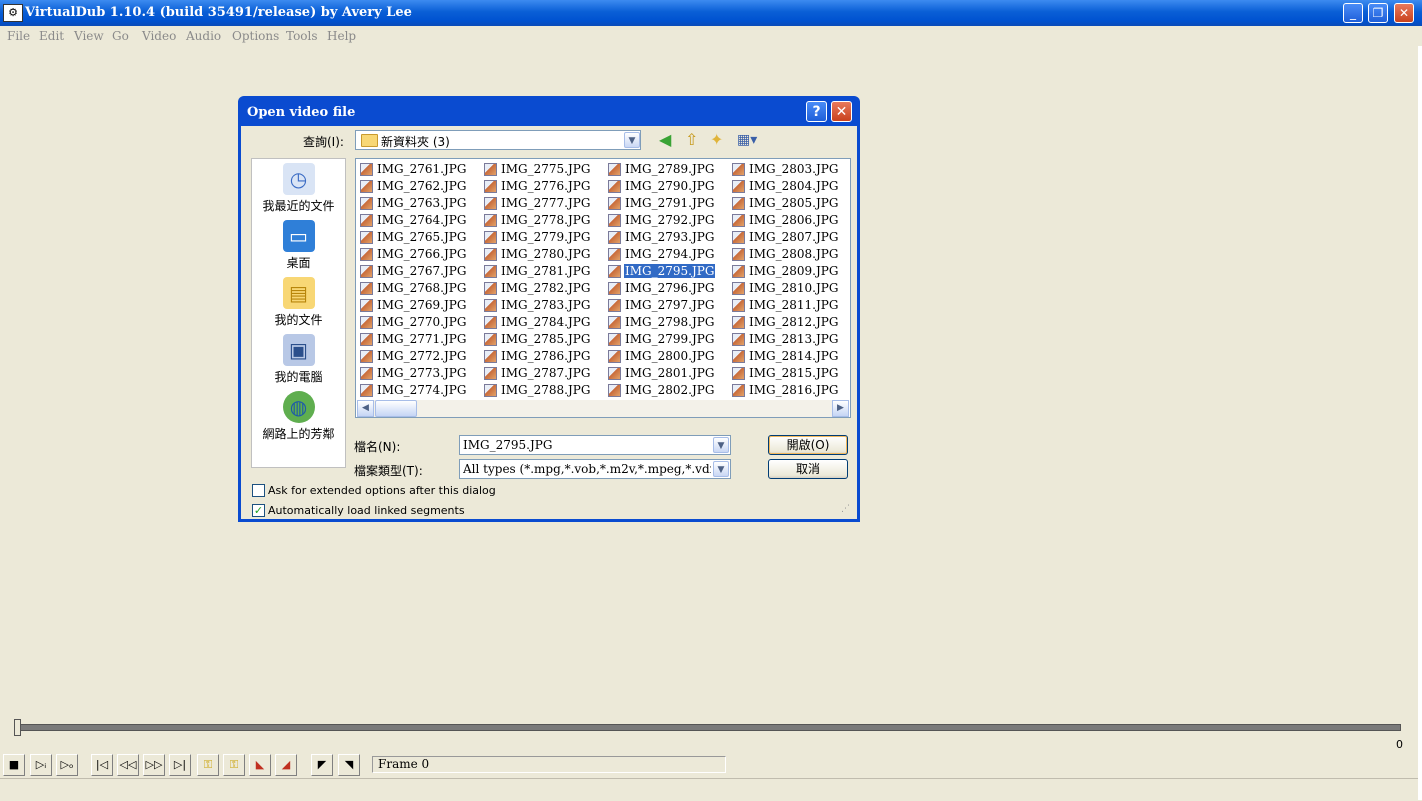  What do you see at coordinates (816, 111) in the screenshot?
I see `help-button: ?` at bounding box center [816, 111].